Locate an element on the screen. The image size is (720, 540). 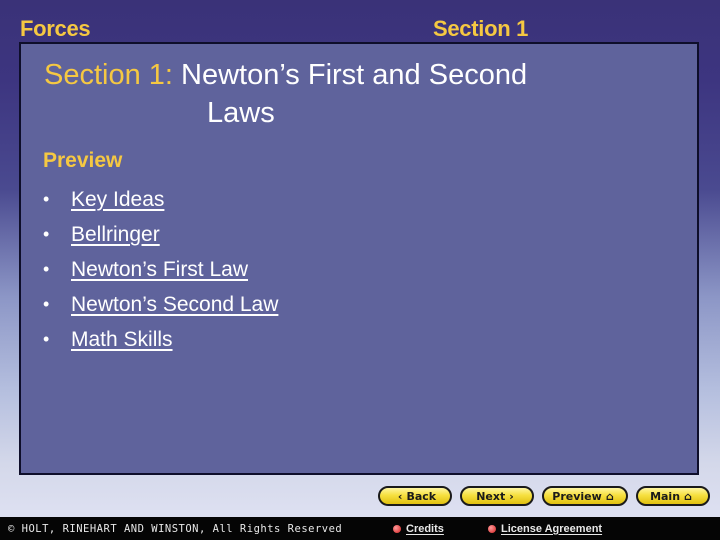
title-line2: Laws is located at coordinates (241, 113).